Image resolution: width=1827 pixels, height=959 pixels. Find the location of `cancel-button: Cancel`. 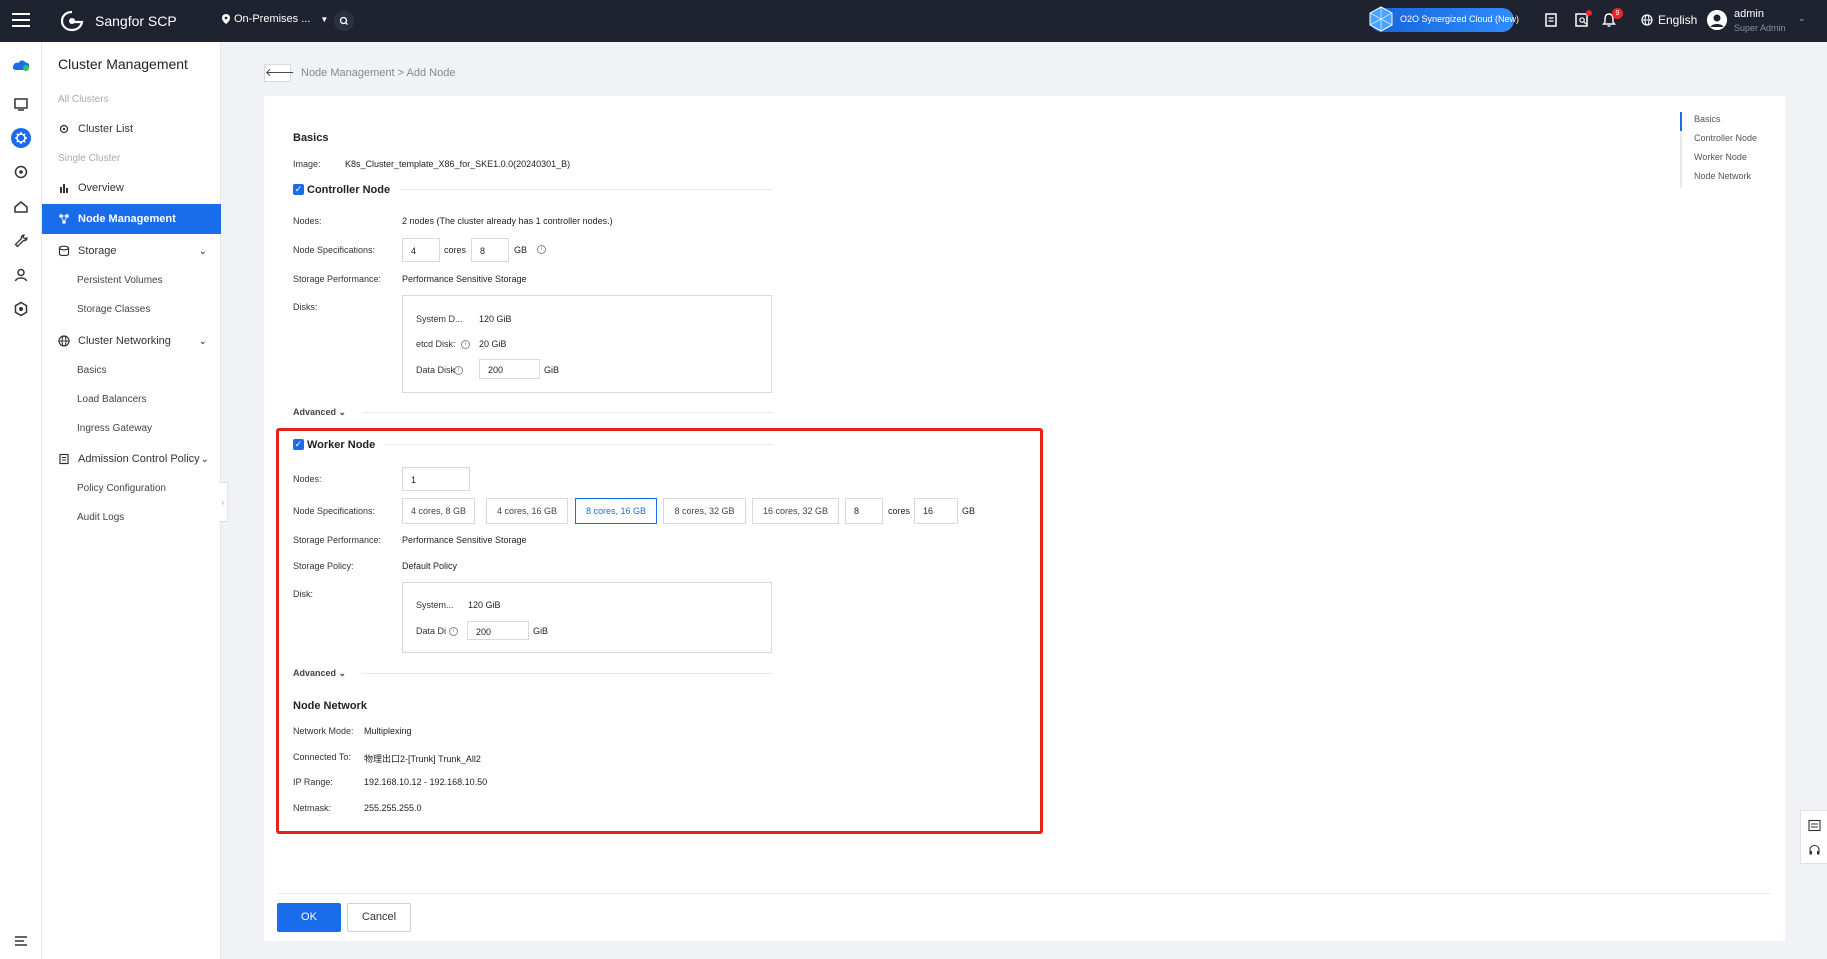

cancel-button: Cancel is located at coordinates (379, 917).